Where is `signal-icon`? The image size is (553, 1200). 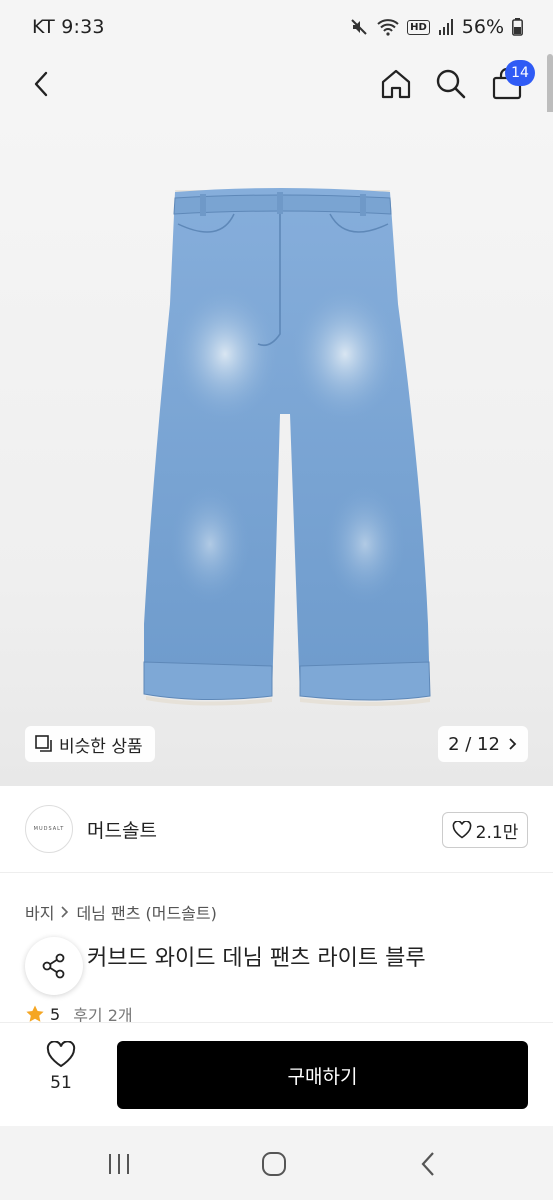 signal-icon is located at coordinates (446, 27).